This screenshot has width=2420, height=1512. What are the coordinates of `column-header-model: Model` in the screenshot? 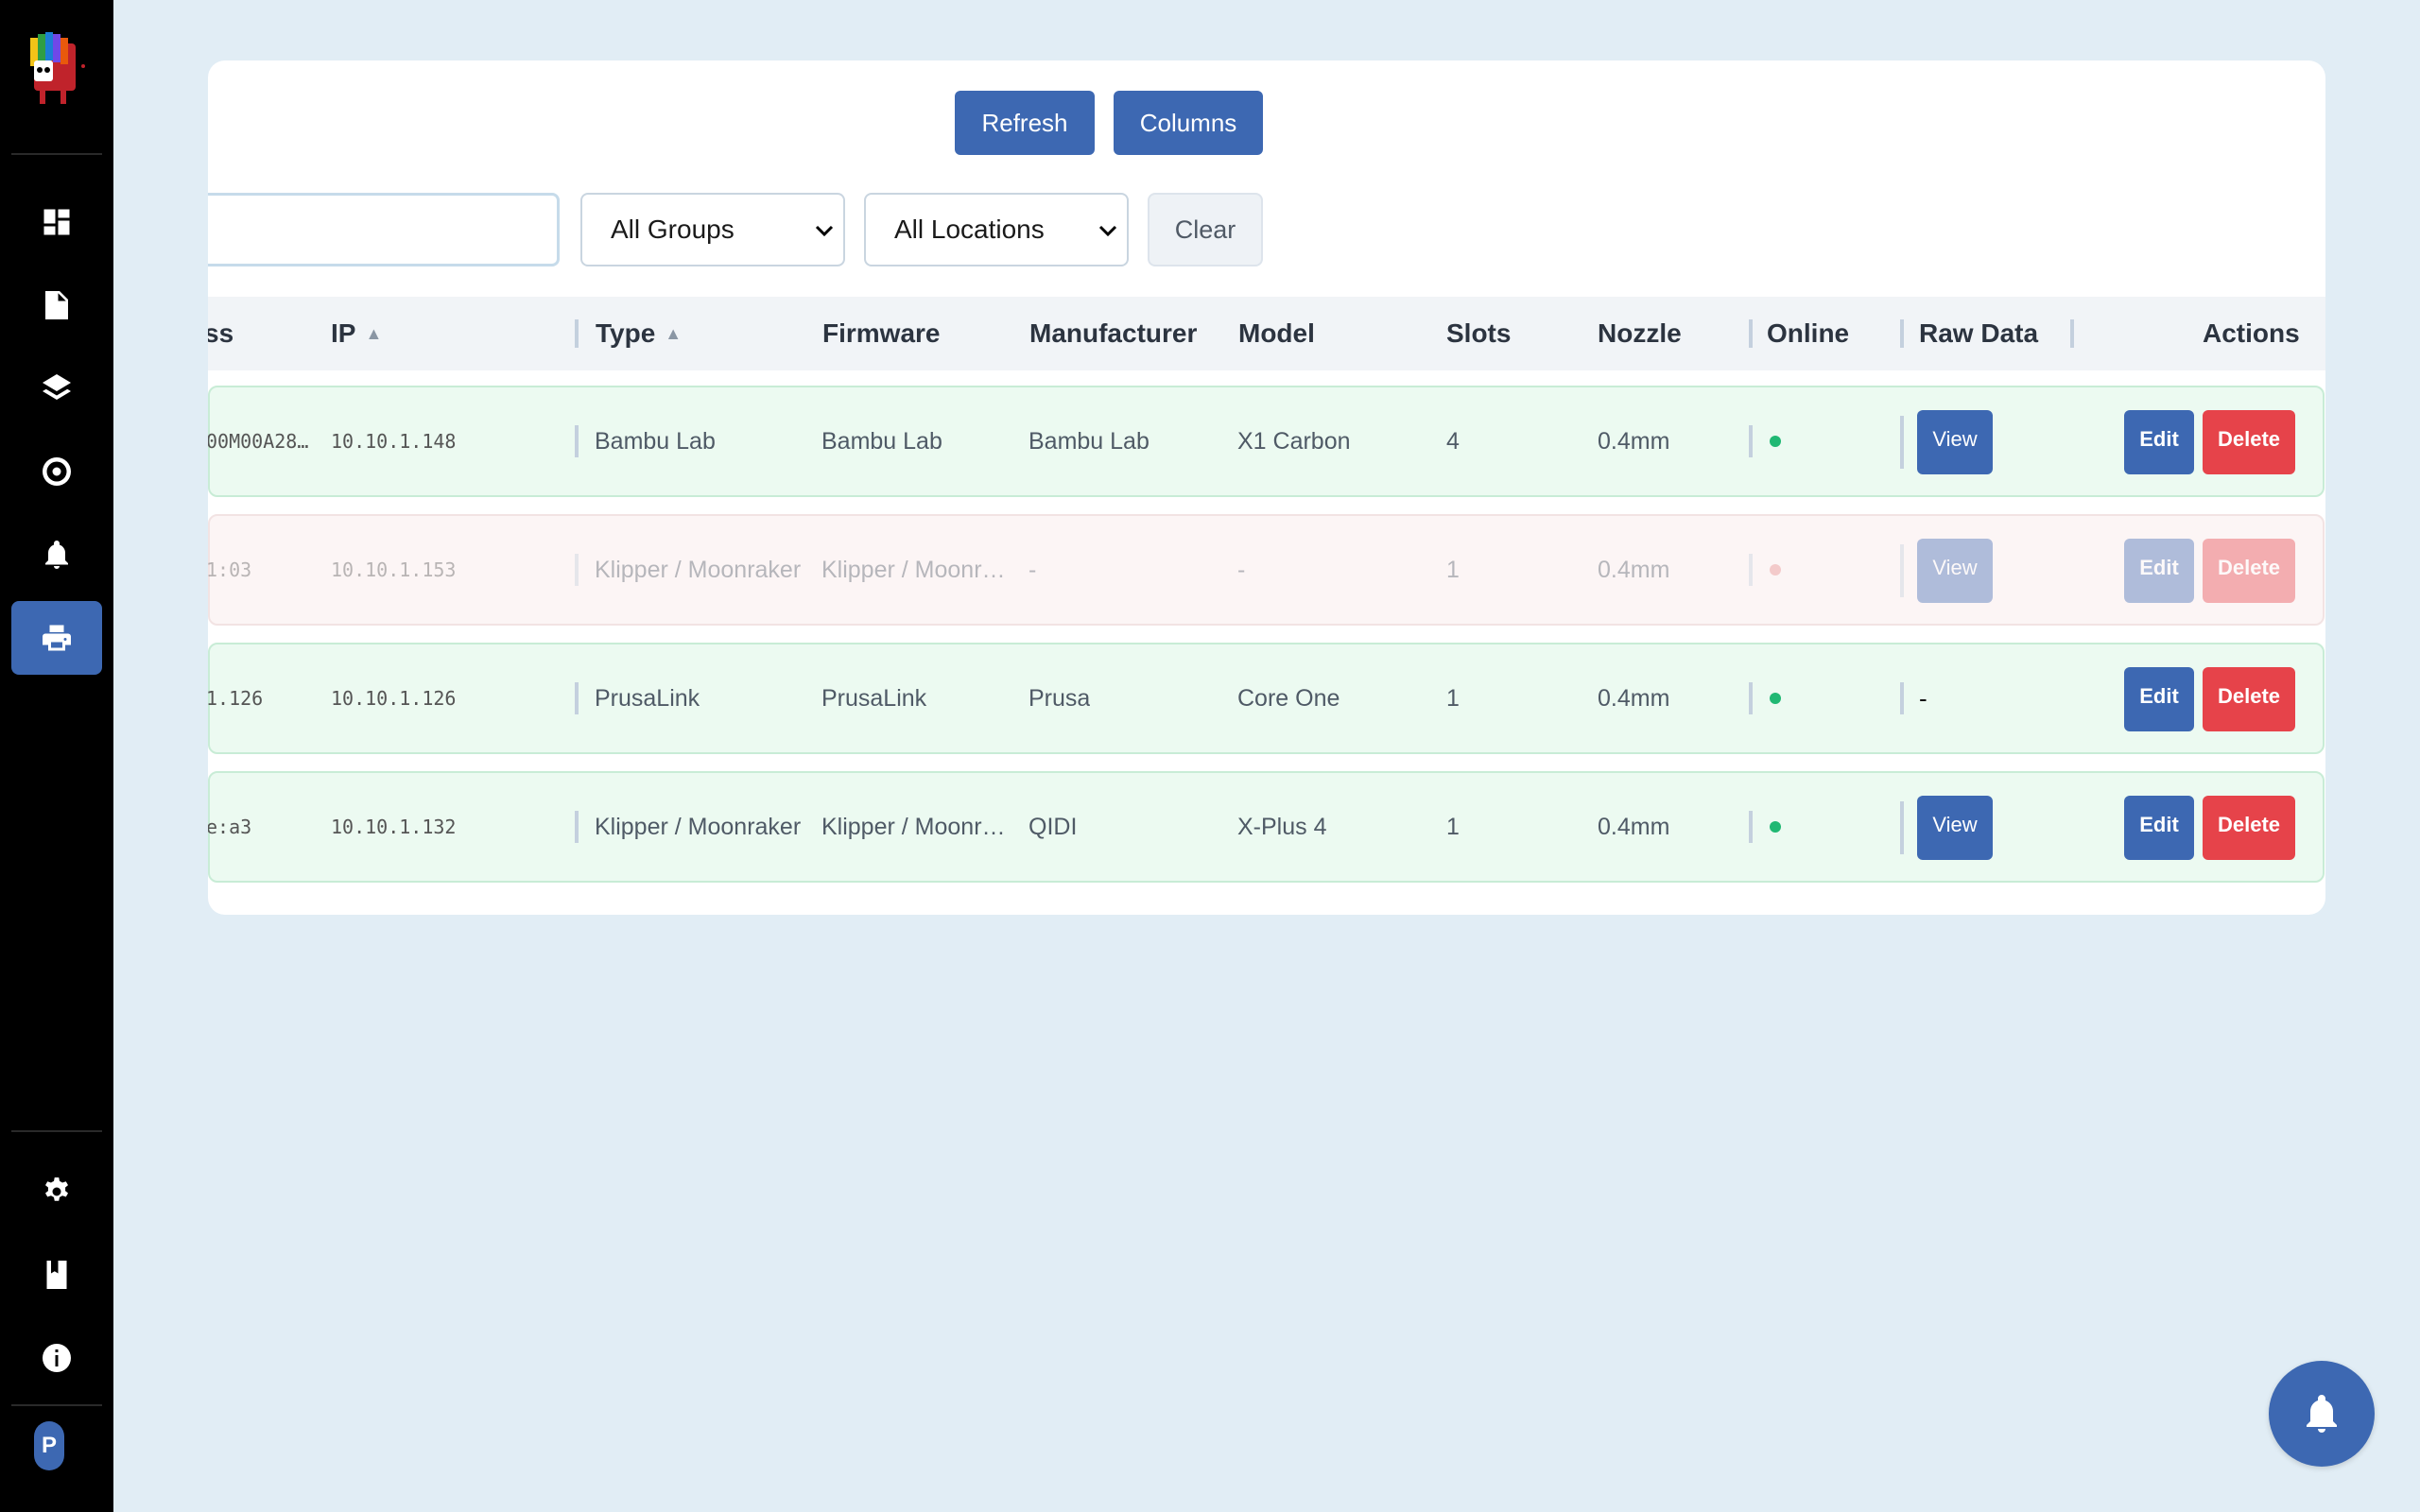 It's located at (1276, 333).